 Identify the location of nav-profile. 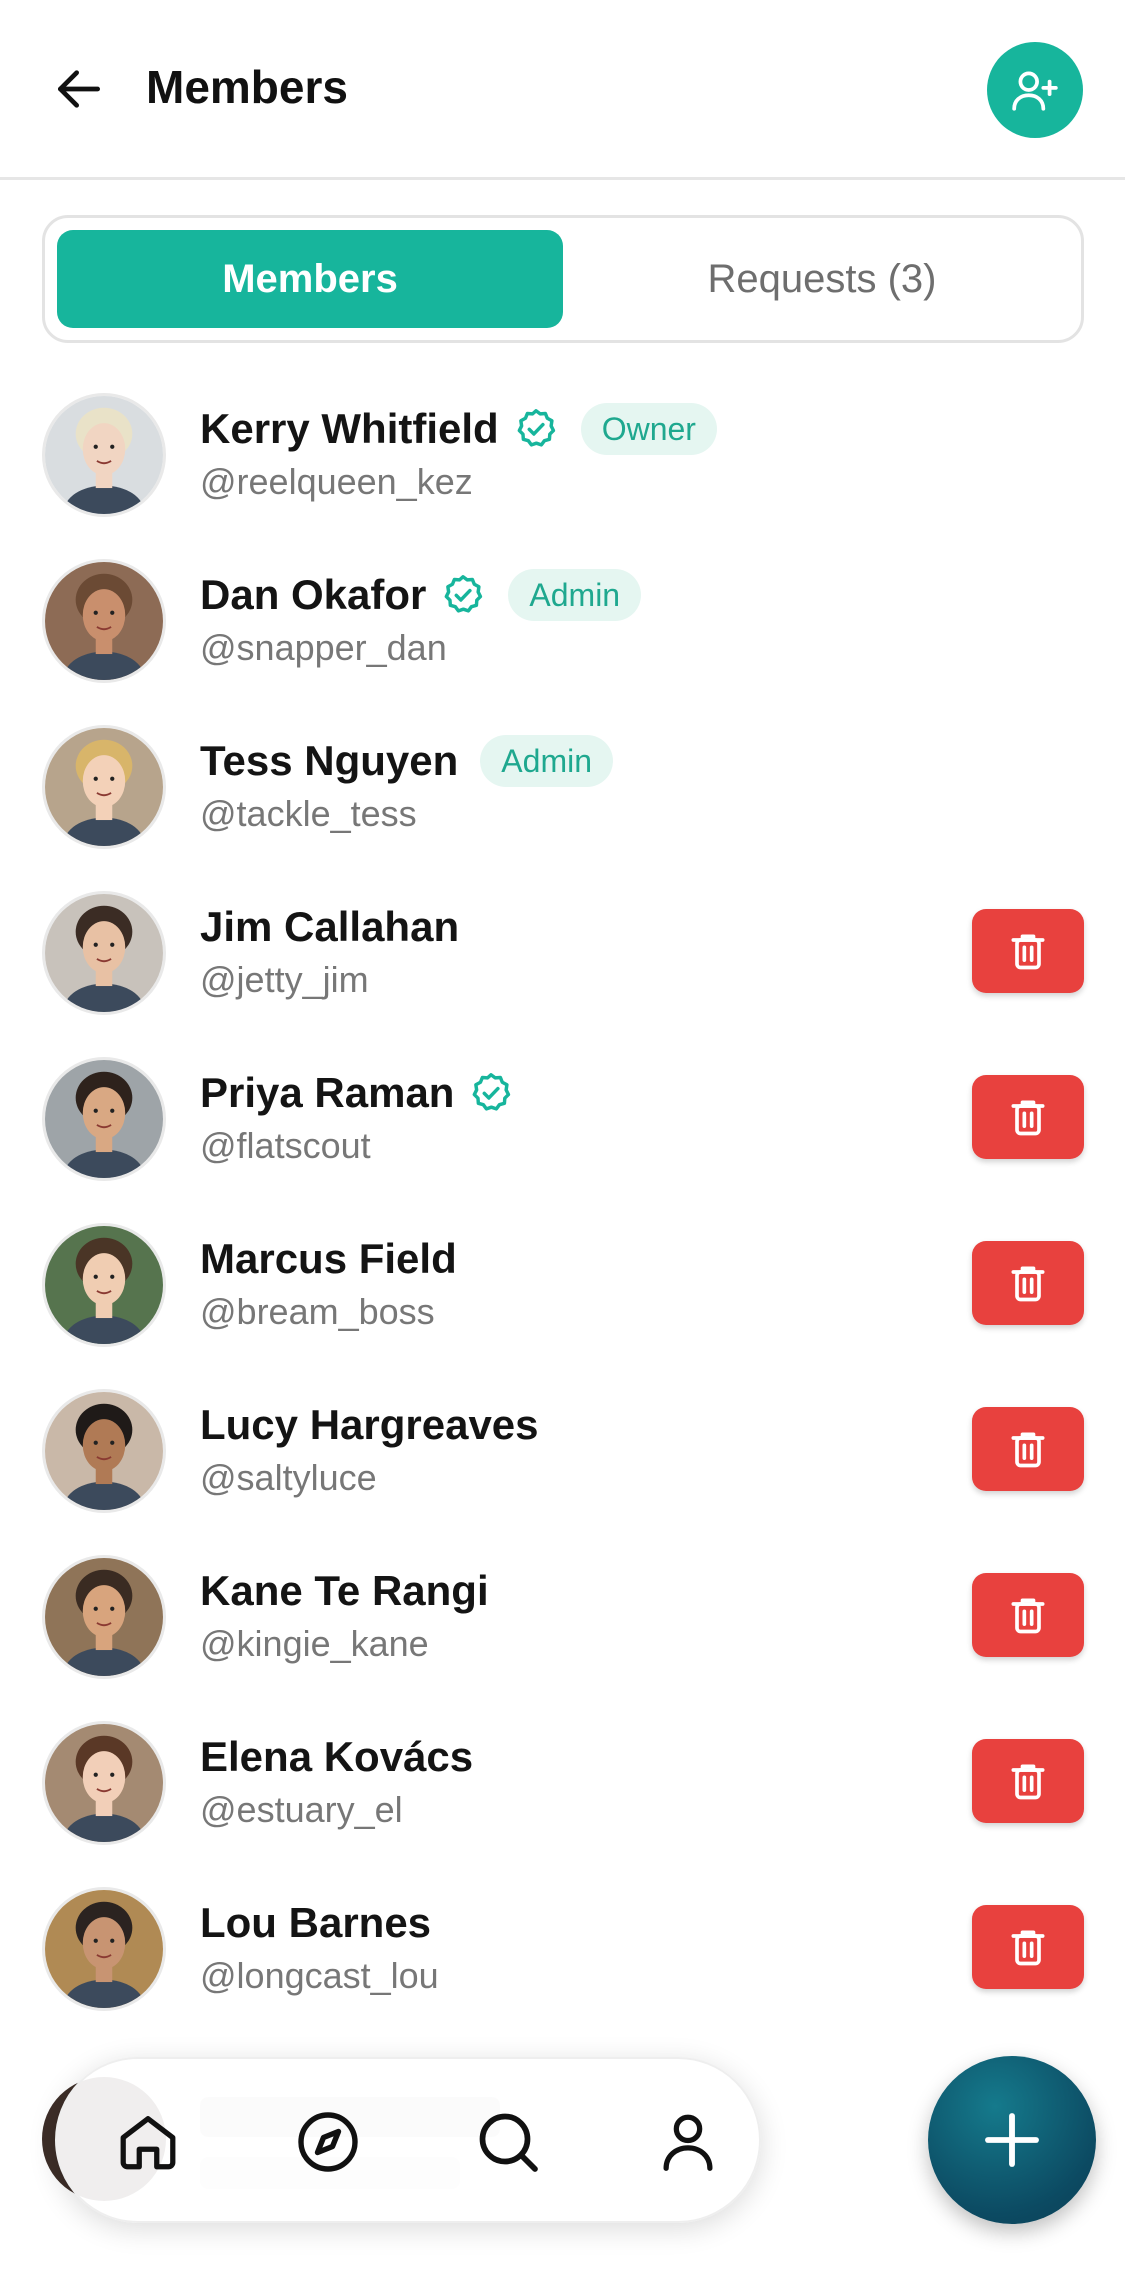
(688, 2142).